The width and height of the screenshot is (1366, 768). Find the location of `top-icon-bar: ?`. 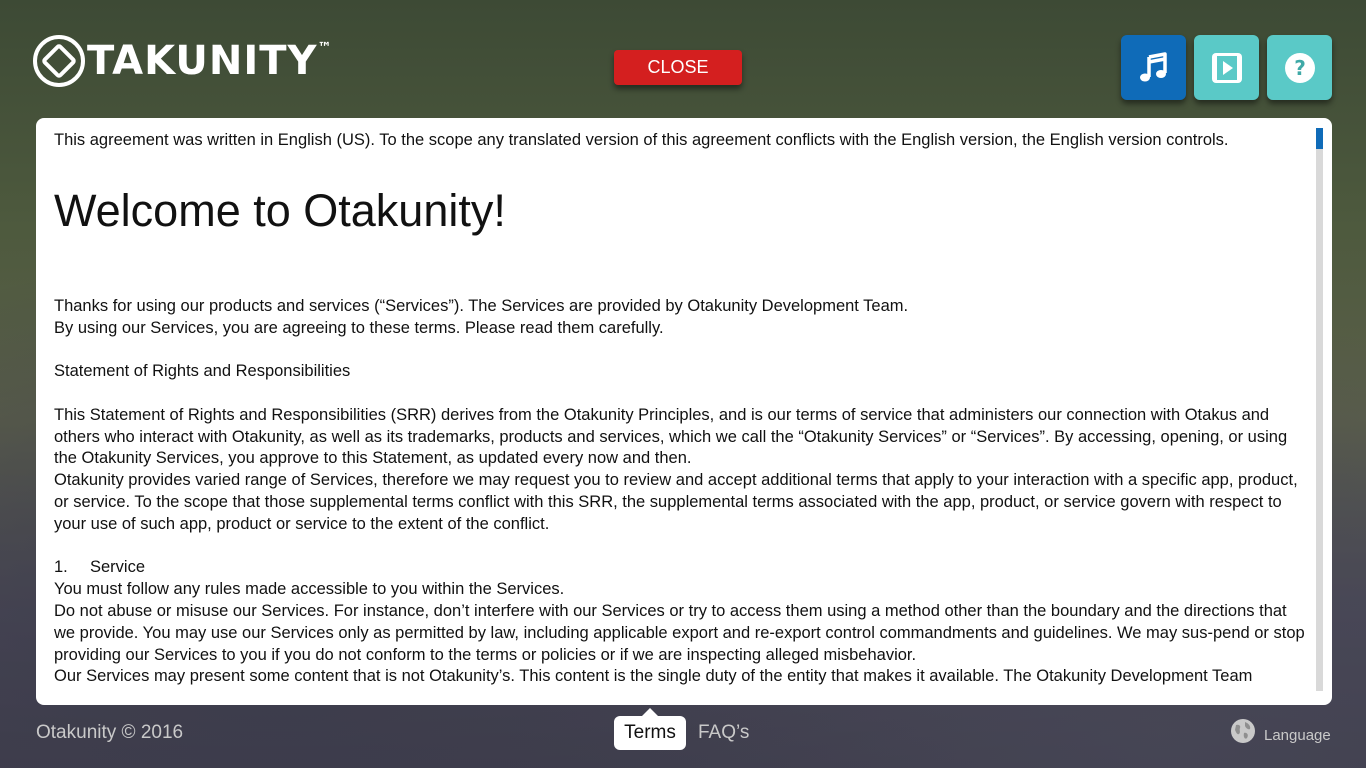

top-icon-bar: ? is located at coordinates (1226, 67).